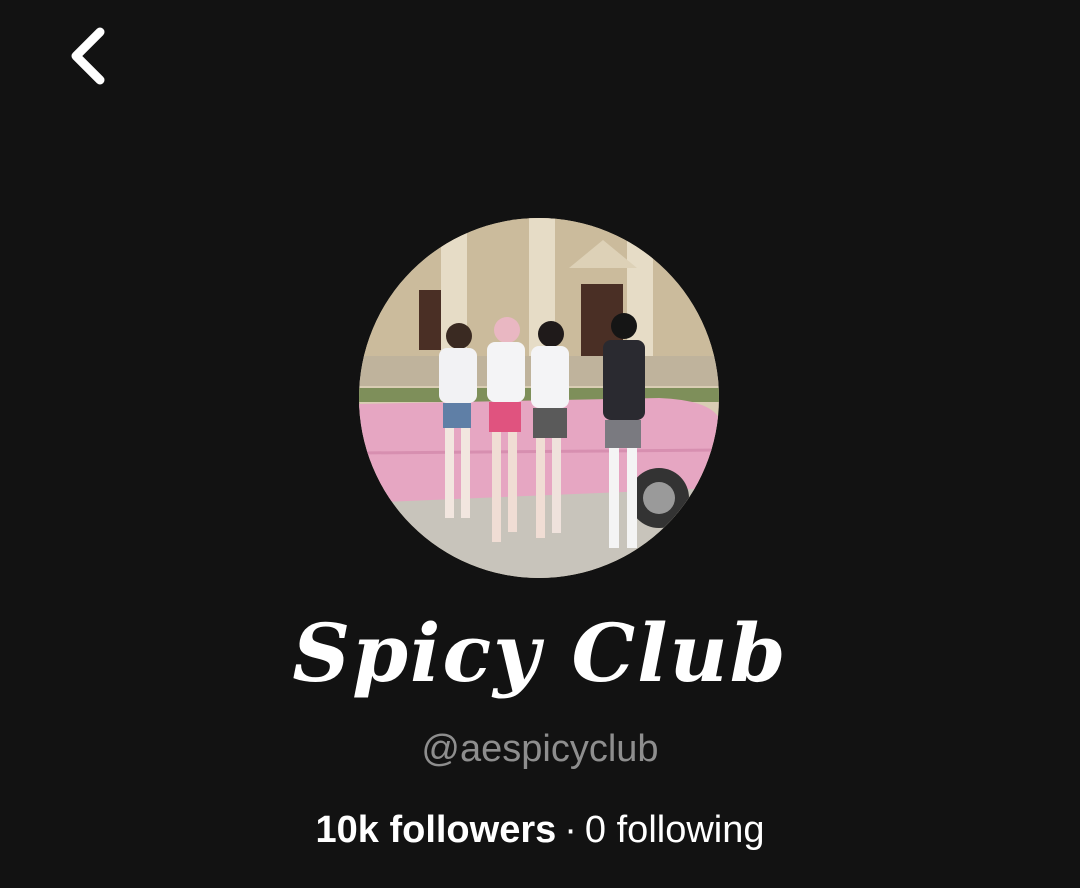 The width and height of the screenshot is (1080, 888). Describe the element at coordinates (690, 830) in the screenshot. I see `following-label: following` at that location.